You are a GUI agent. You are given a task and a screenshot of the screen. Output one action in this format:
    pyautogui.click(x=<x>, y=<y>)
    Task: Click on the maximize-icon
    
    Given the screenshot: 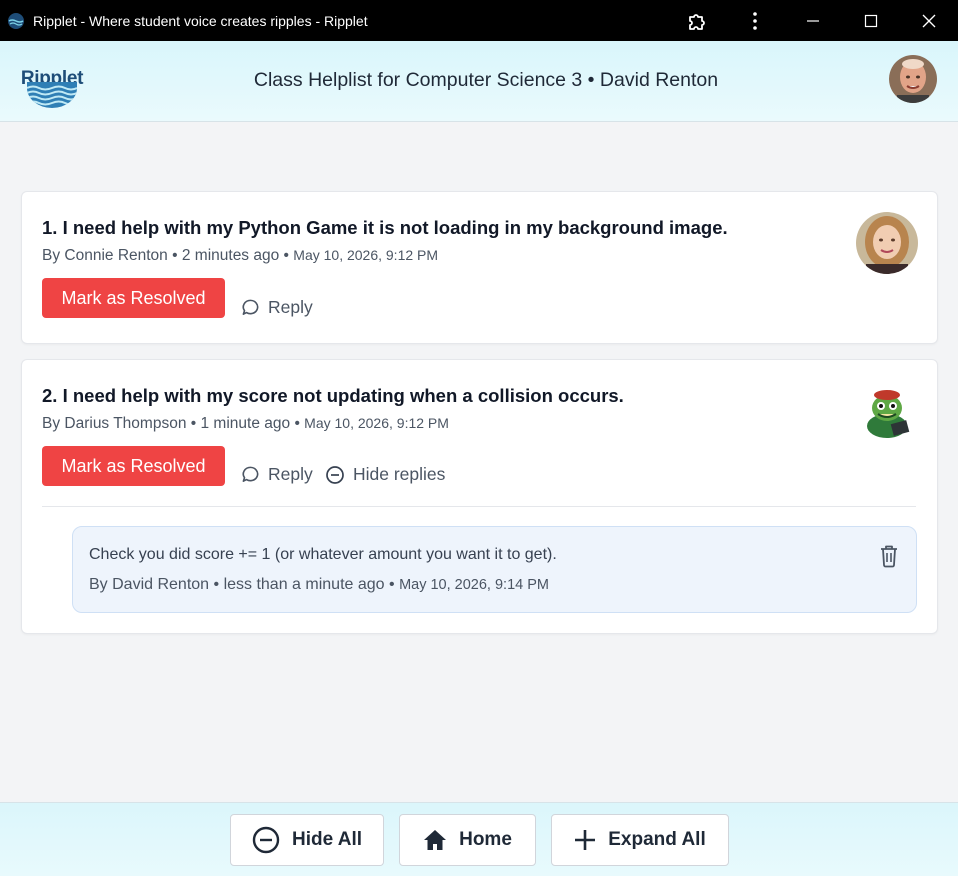 What is the action you would take?
    pyautogui.click(x=871, y=20)
    